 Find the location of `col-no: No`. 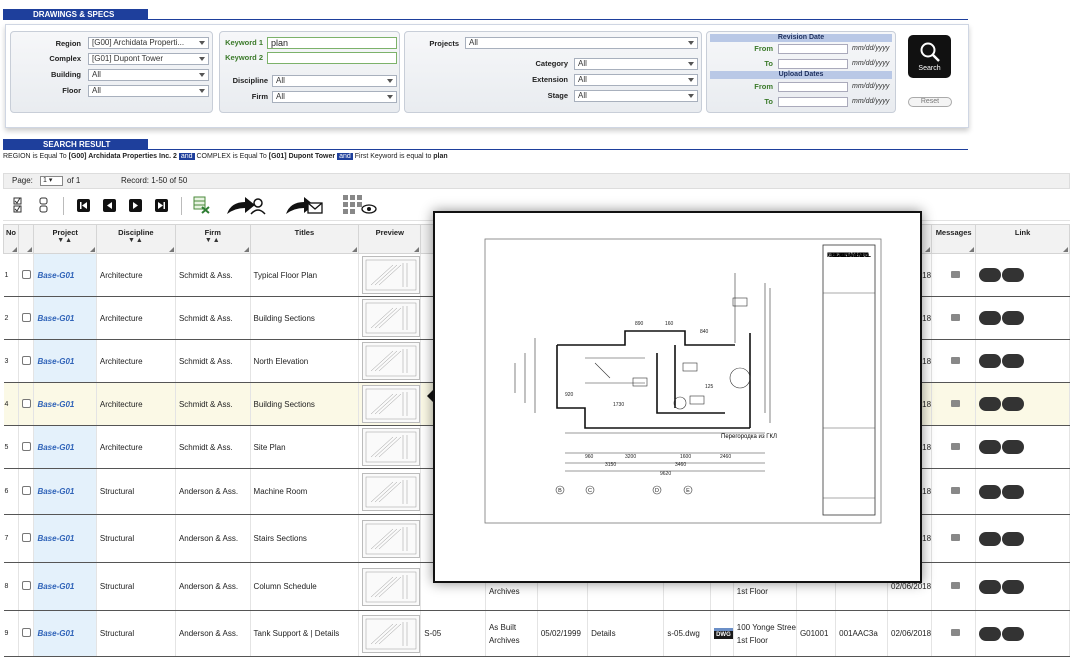

col-no: No is located at coordinates (11, 239).